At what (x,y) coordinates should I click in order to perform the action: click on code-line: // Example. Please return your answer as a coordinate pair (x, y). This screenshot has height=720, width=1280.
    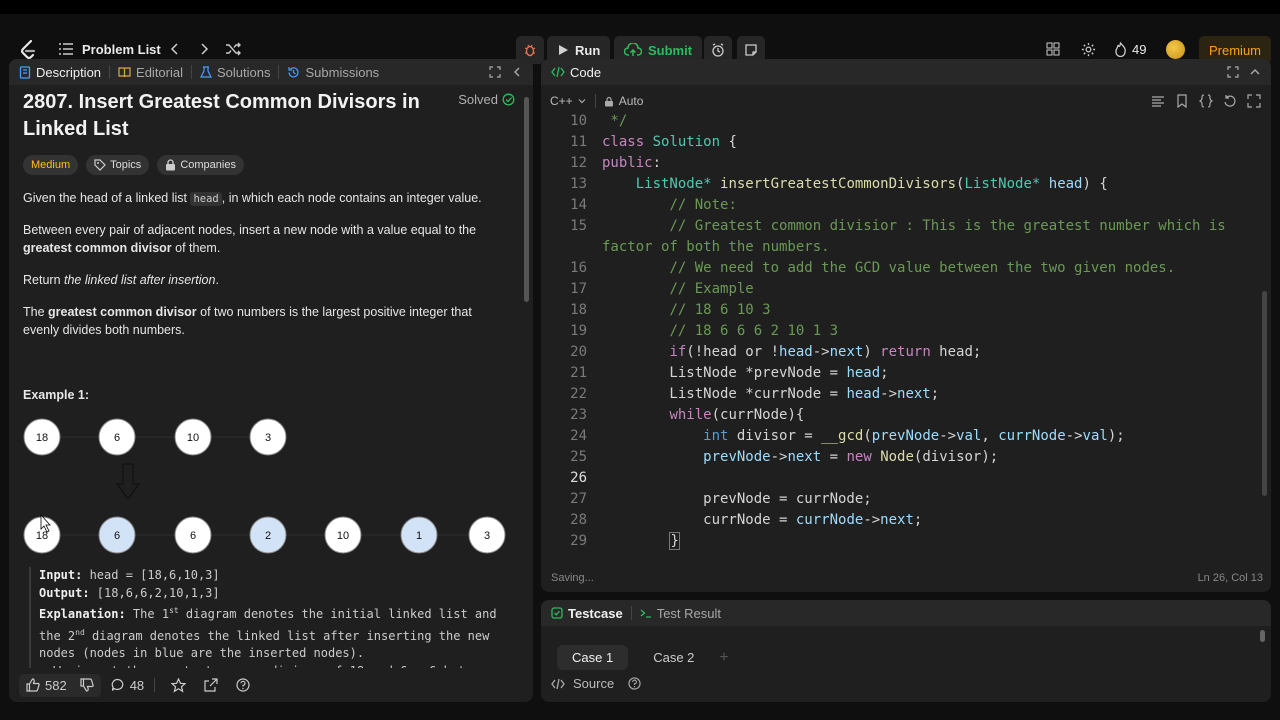
    Looking at the image, I should click on (711, 289).